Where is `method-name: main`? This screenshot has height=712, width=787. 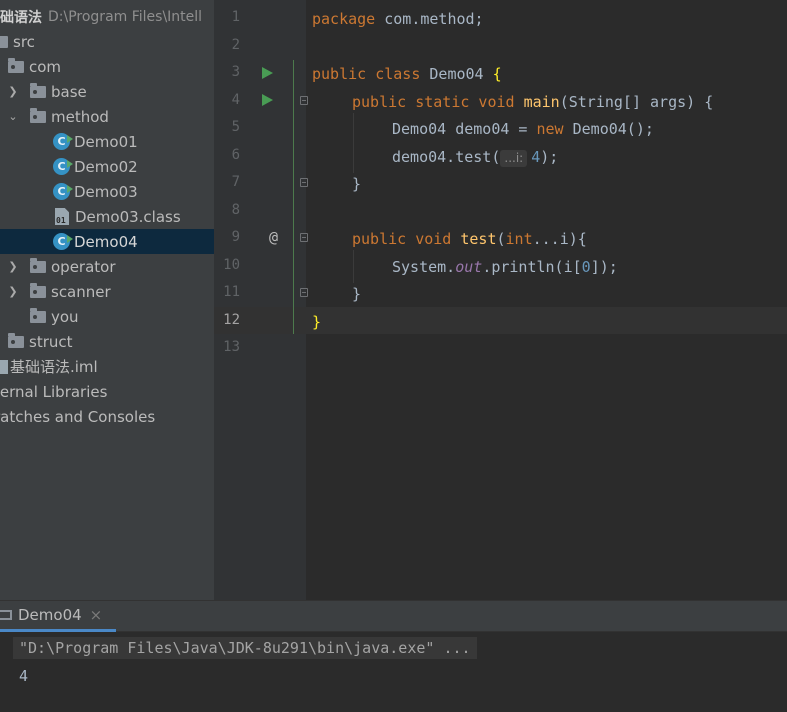
method-name: main is located at coordinates (541, 102).